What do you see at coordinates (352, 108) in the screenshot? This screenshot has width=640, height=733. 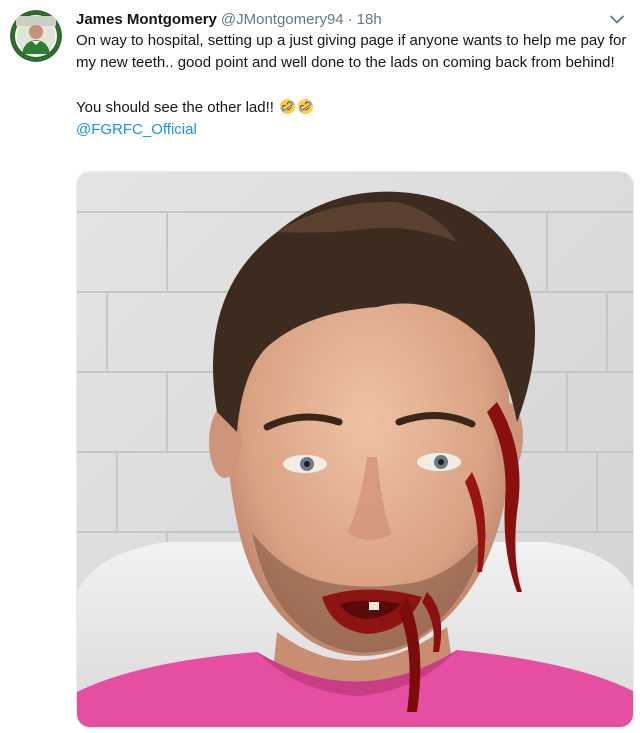 I see `tweet-text-paragraph-2: You should see the other lad!!` at bounding box center [352, 108].